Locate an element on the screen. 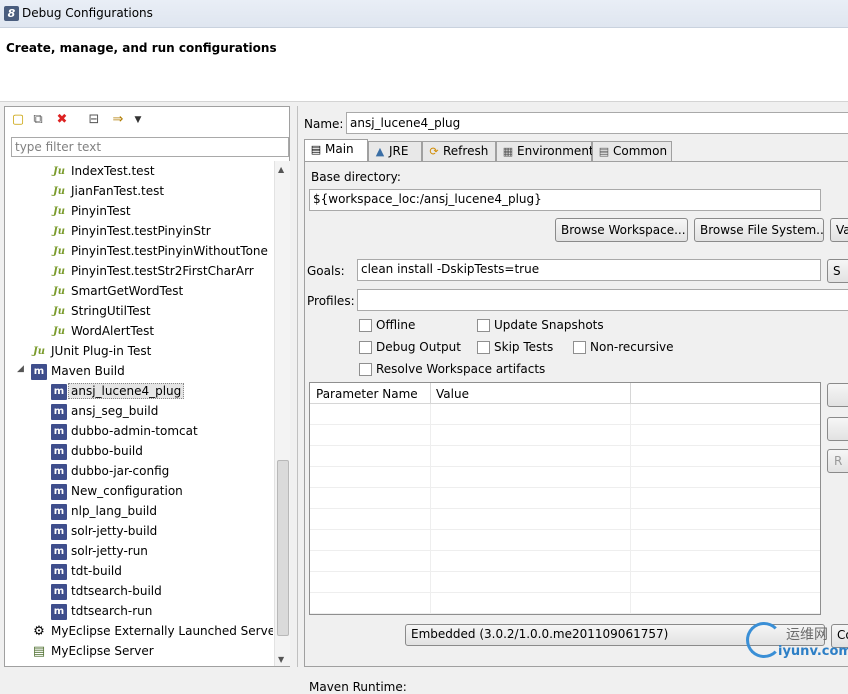  common-icon: ▤ is located at coordinates (604, 151).